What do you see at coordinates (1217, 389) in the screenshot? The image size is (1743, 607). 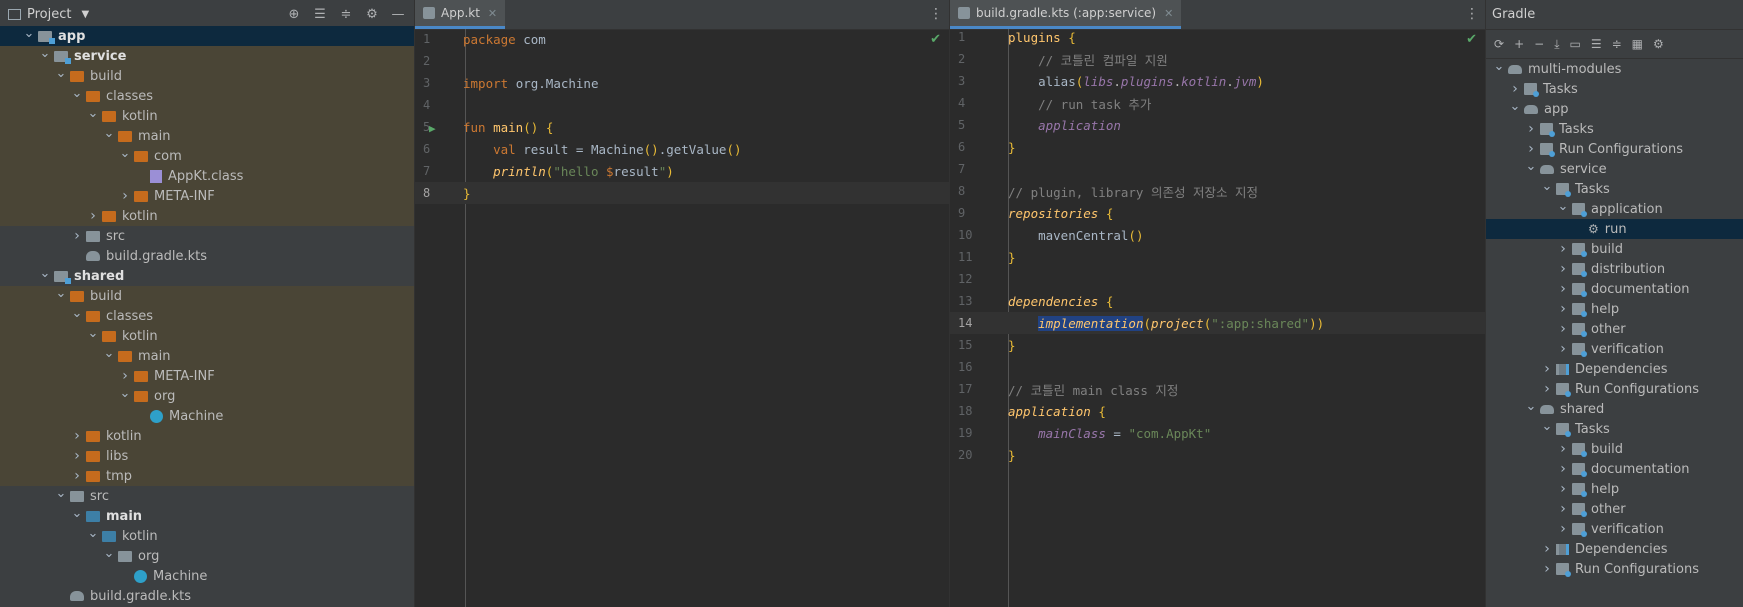 I see `code-line: 17 // 코틀린 main class 지정` at bounding box center [1217, 389].